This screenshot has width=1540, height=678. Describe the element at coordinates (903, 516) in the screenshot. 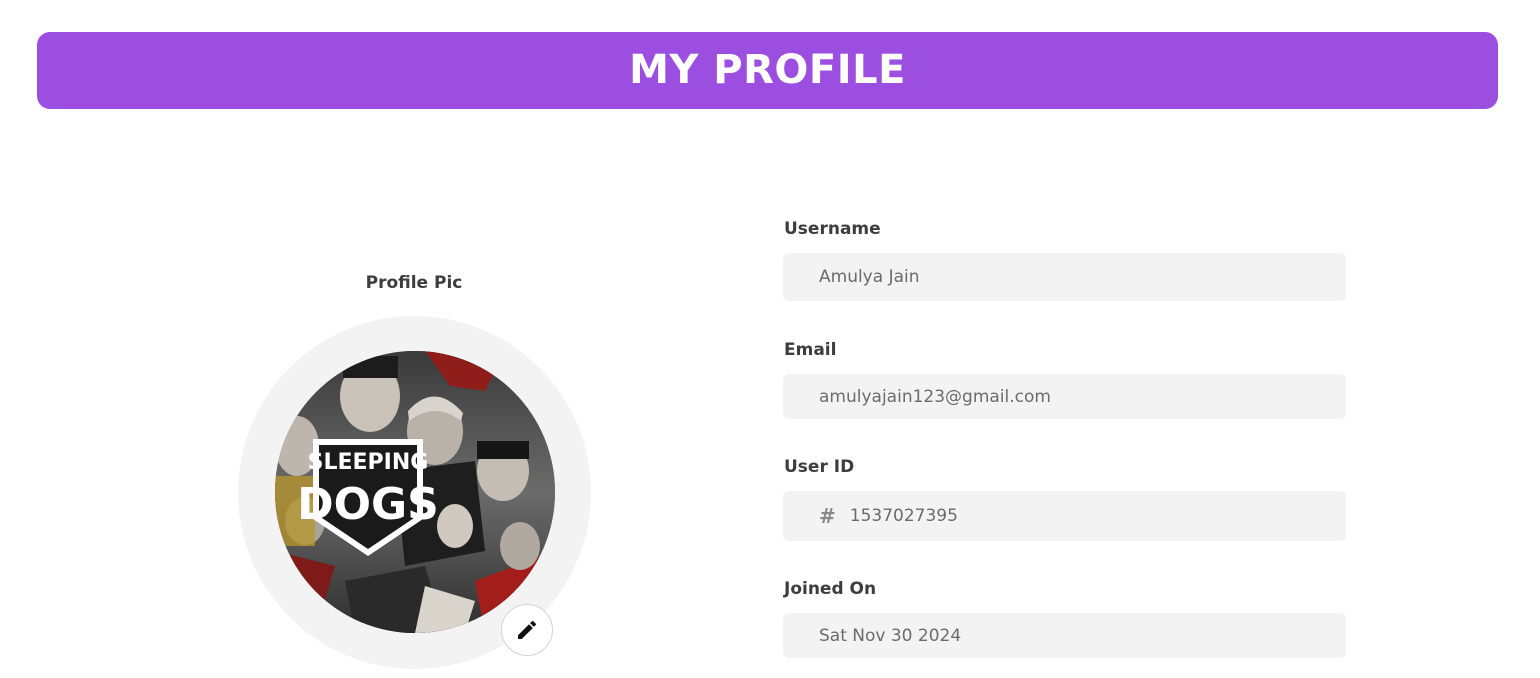

I see `user-id-value: 1537027395` at that location.